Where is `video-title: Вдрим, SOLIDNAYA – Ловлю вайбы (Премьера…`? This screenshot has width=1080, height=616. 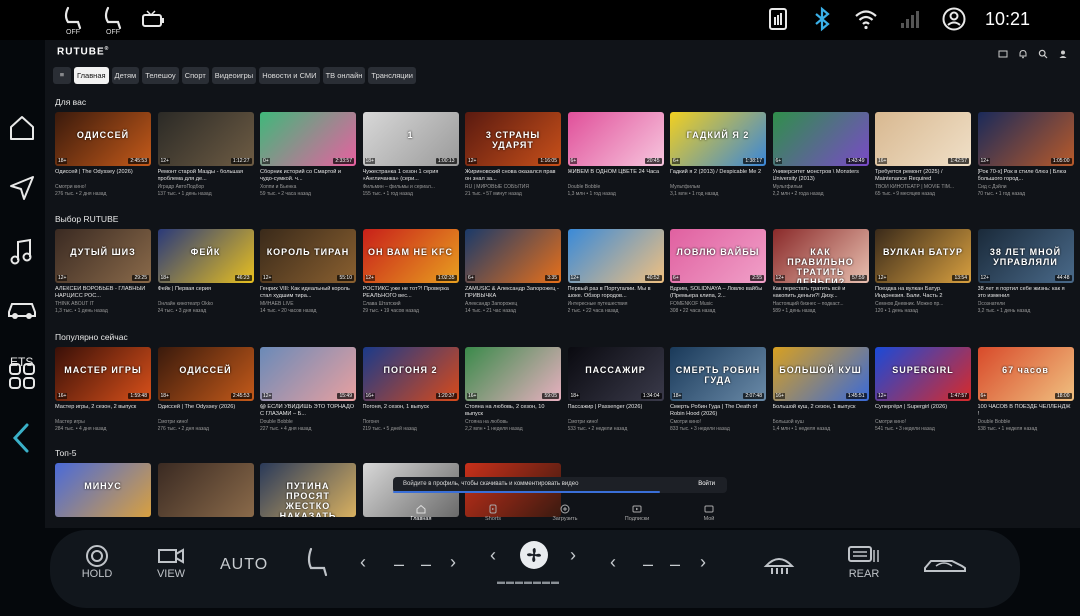
video-title: Вдрим, SOLIDNAYA – Ловлю вайбы (Премьера… is located at coordinates (718, 293).